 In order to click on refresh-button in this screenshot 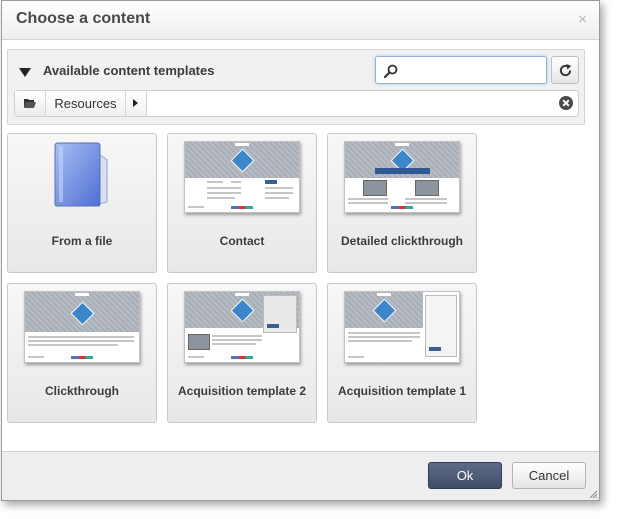, I will do `click(565, 70)`.